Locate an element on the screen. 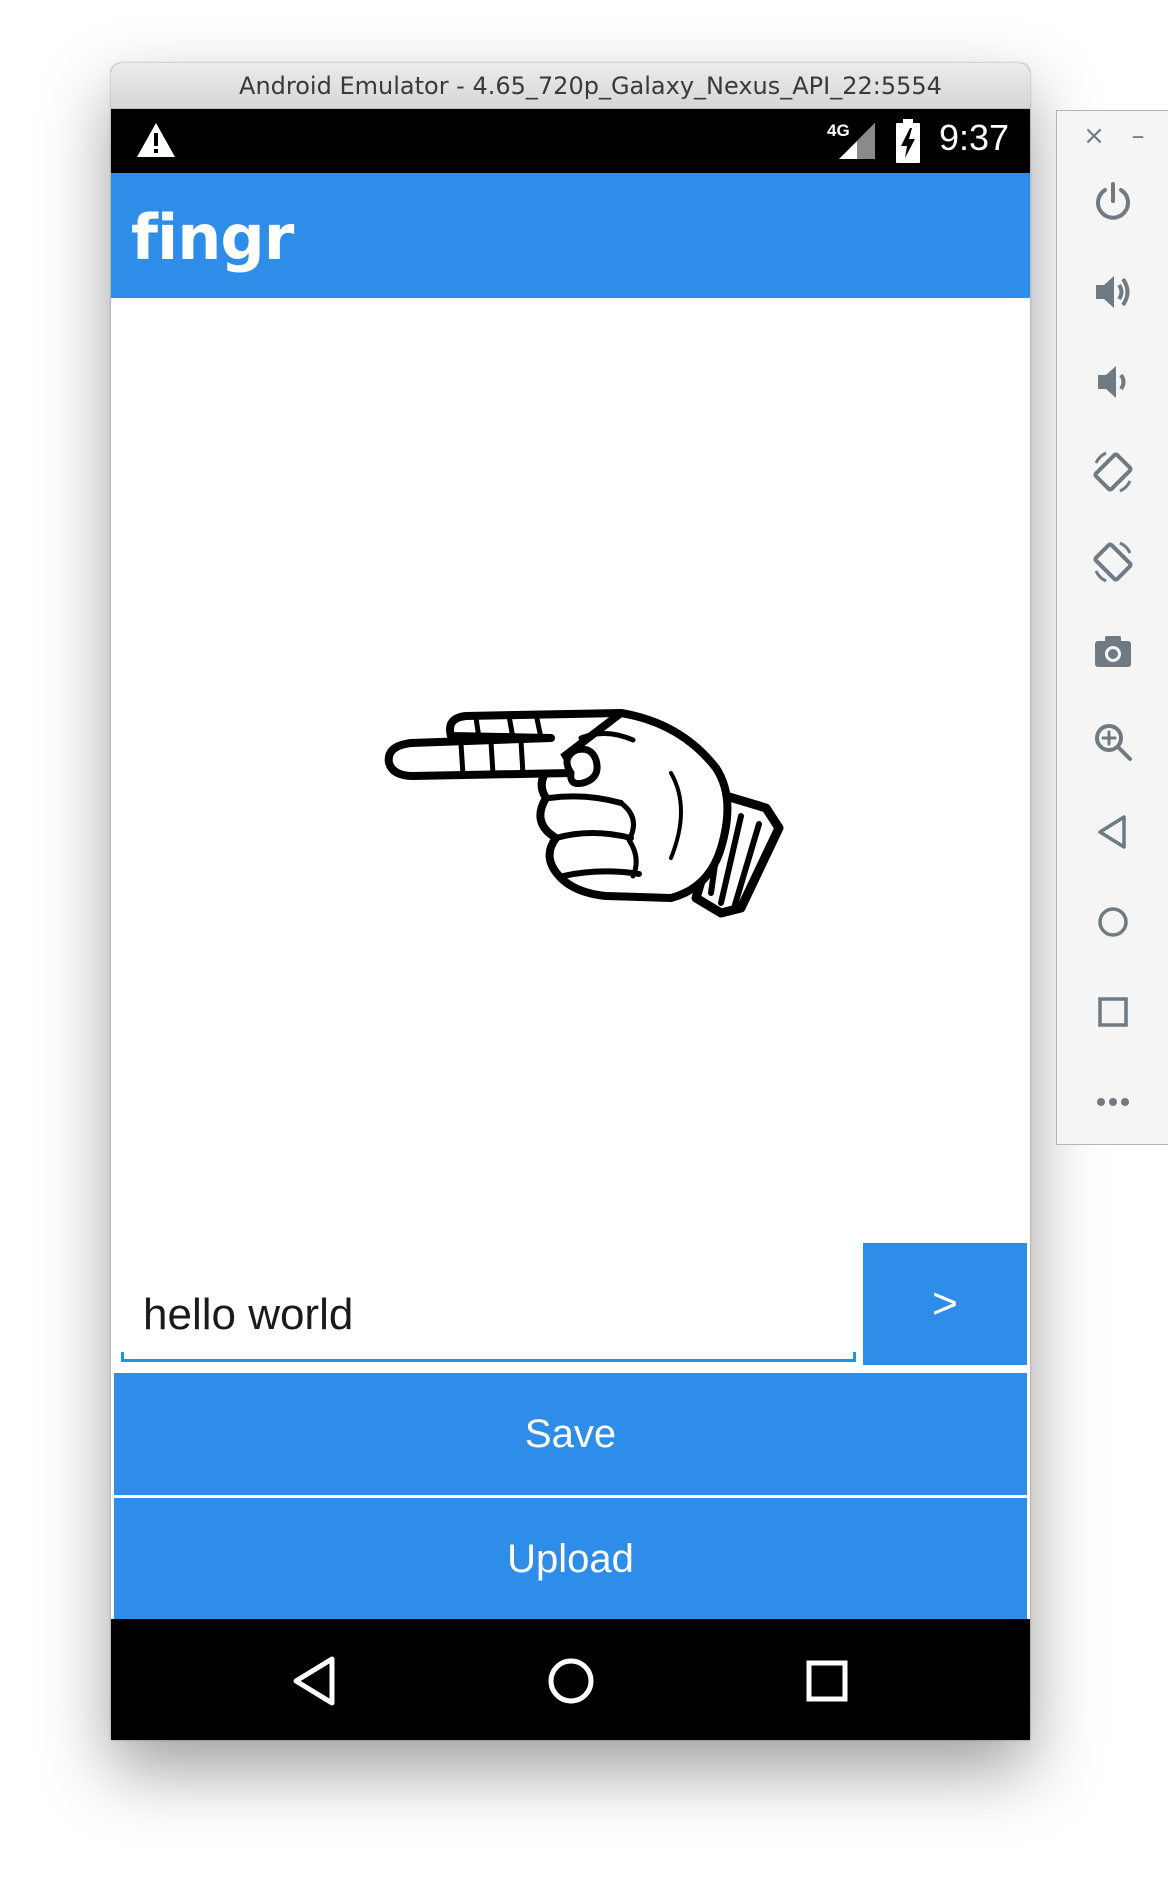 Image resolution: width=1168 pixels, height=1900 pixels. battery-charging-icon is located at coordinates (908, 141).